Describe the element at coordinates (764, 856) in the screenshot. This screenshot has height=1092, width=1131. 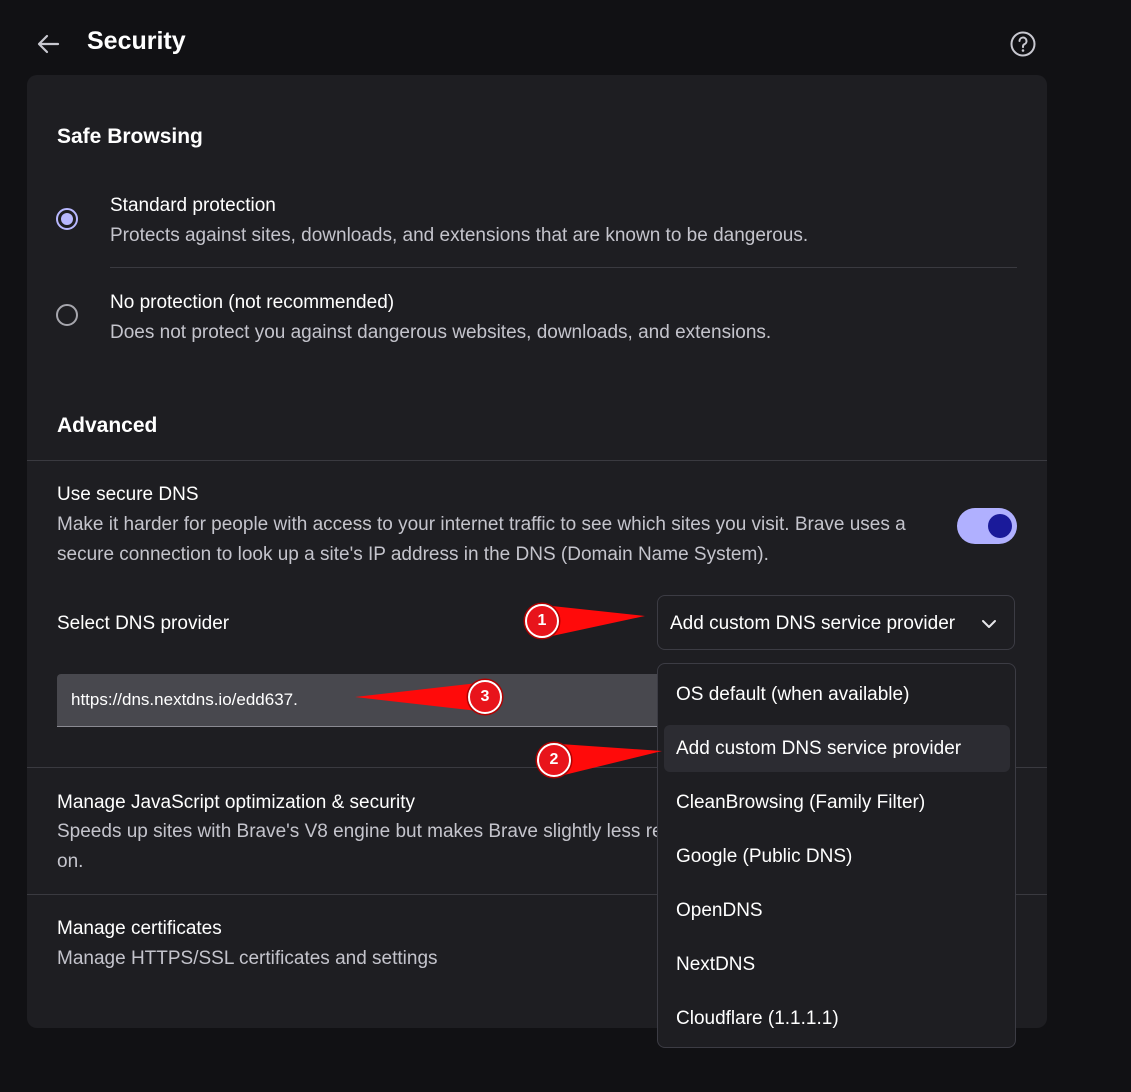
I see `dns-option-label: Google (Public DNS)` at that location.